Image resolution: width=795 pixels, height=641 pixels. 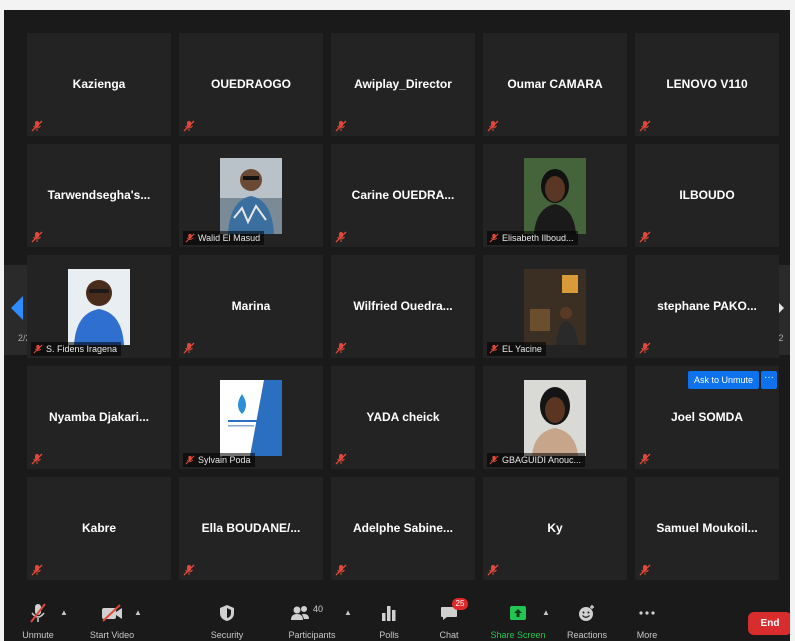 I want to click on end-meeting-button: End, so click(x=769, y=623).